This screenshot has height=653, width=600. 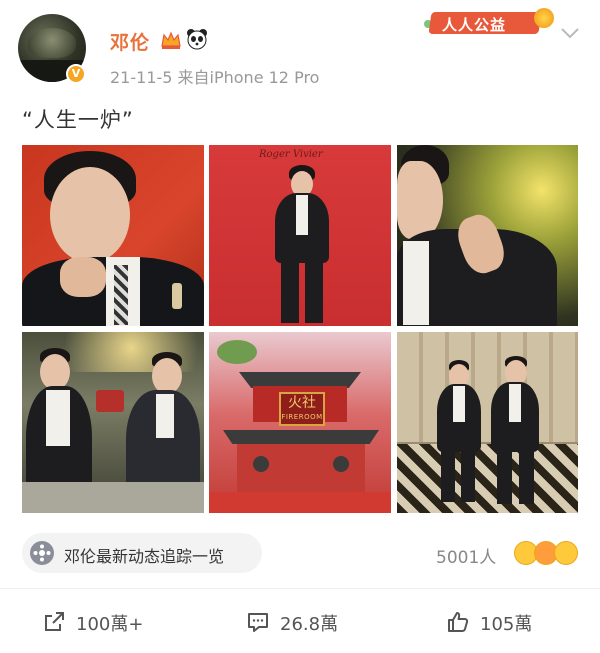 I want to click on charity-badge-label: 人人公益, so click(x=474, y=25).